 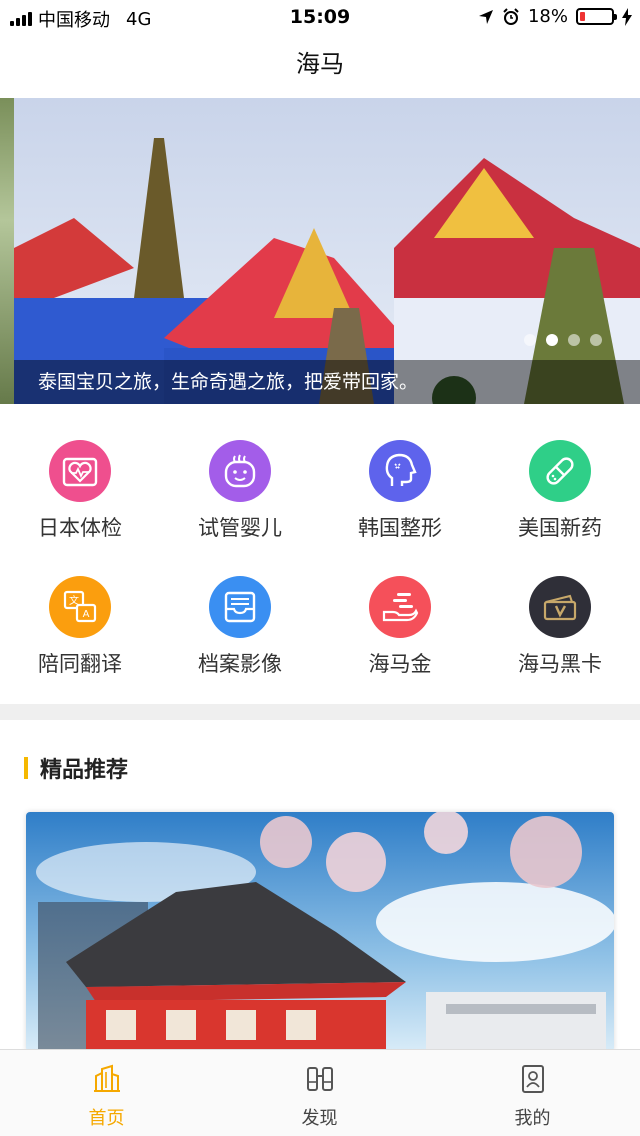 I want to click on tab-discover: 发现, so click(x=319, y=1093).